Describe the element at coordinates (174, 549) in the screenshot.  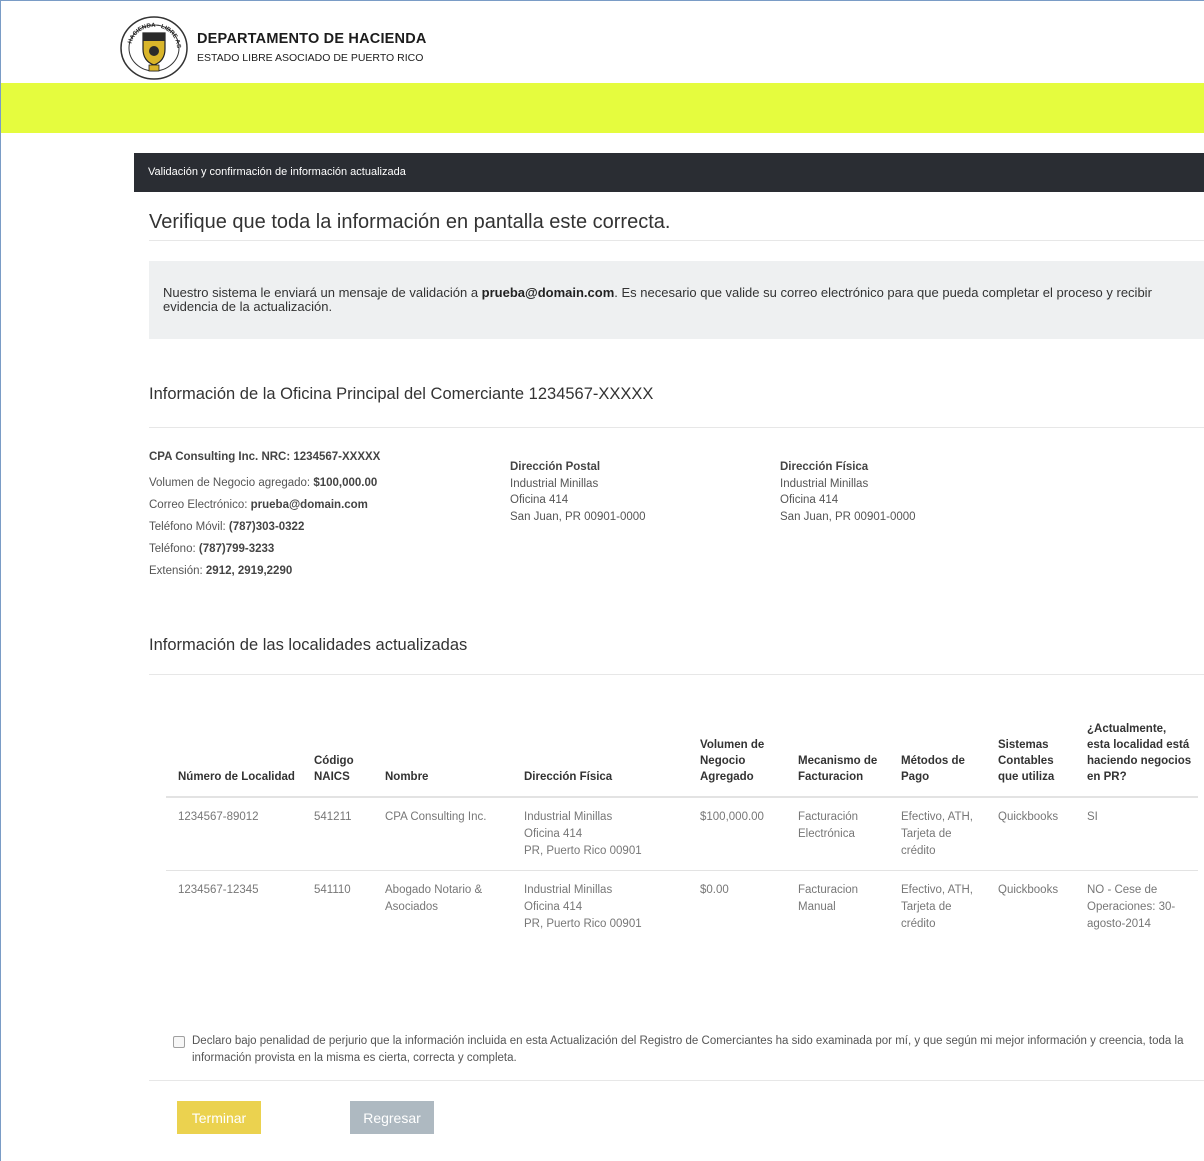
I see `field-label: Teléfono:` at that location.